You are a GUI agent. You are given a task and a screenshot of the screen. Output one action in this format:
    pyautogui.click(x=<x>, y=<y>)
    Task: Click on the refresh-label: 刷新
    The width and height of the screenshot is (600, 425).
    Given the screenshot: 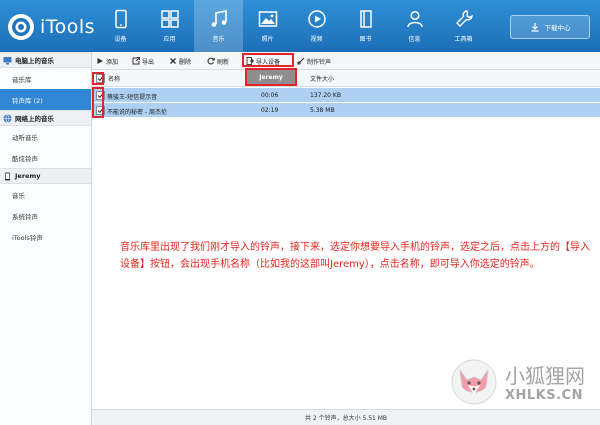 What is the action you would take?
    pyautogui.click(x=223, y=62)
    